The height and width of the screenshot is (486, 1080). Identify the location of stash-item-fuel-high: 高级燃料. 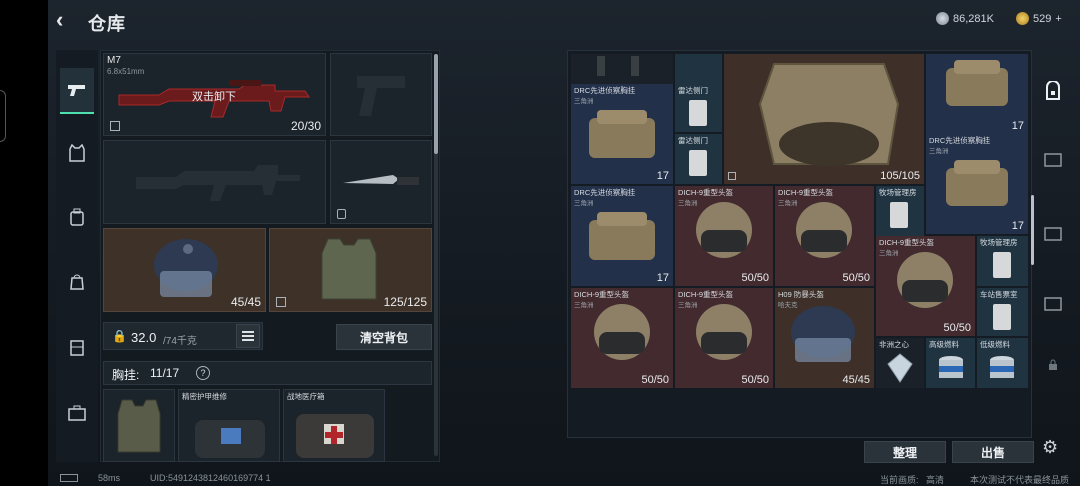
(950, 363).